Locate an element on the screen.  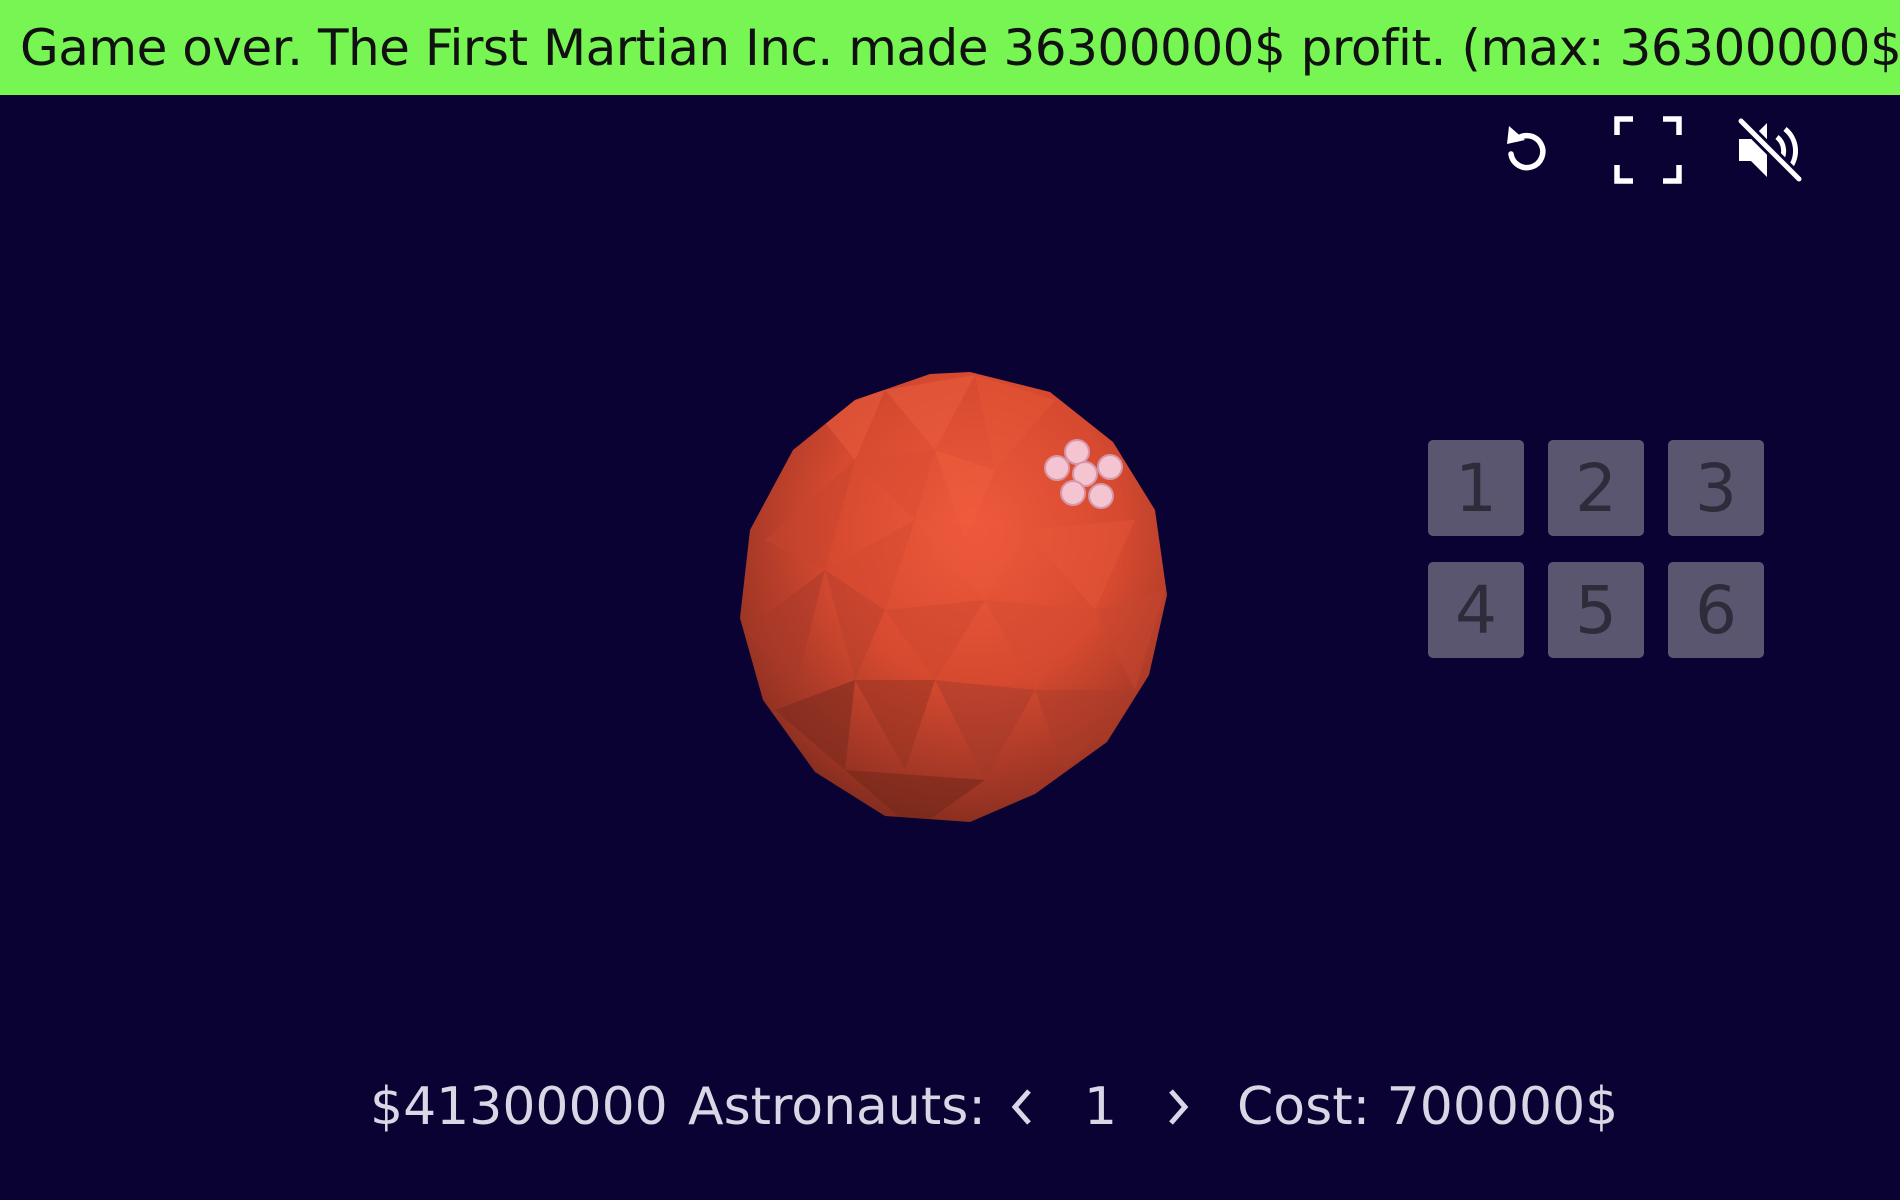
restart-button is located at coordinates (1525, 150).